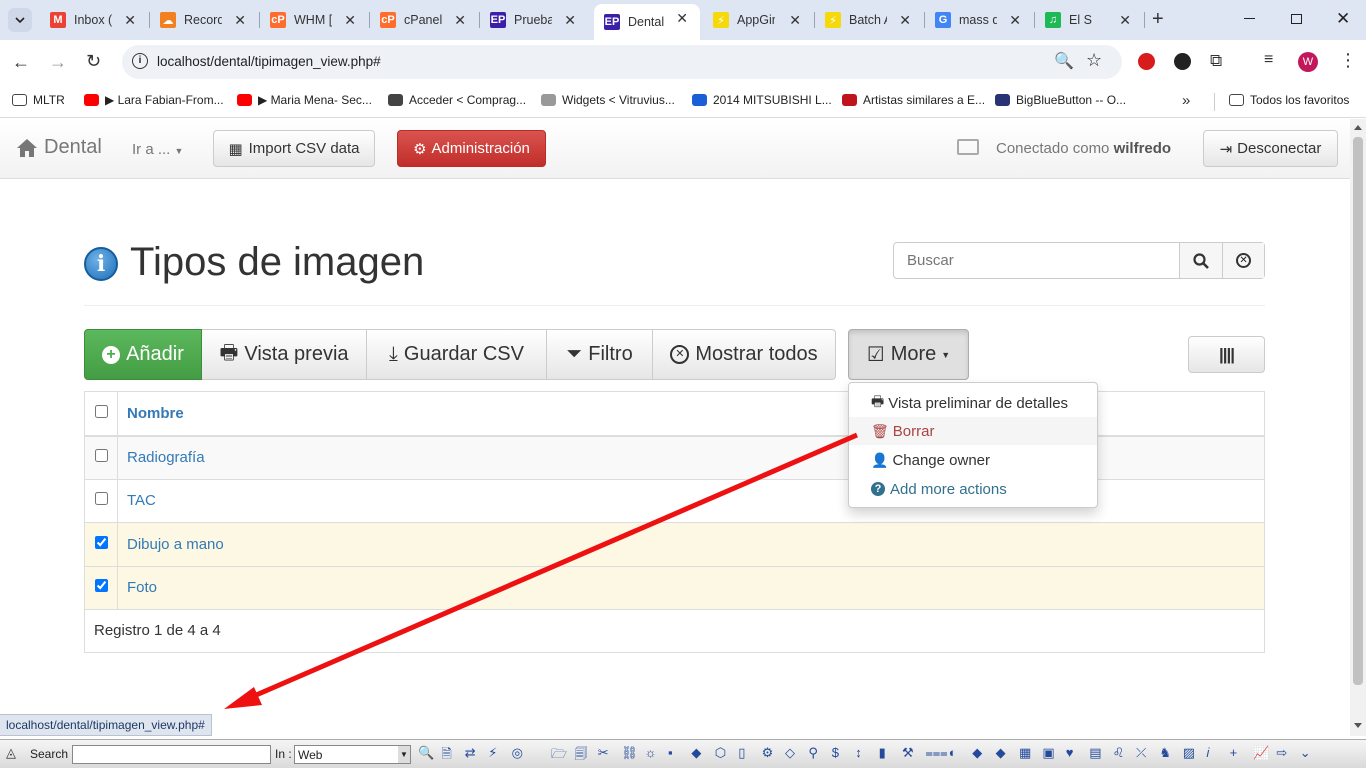 The image size is (1366, 768). What do you see at coordinates (647, 22) in the screenshot?
I see `browser-tab: EP Dental ✕` at bounding box center [647, 22].